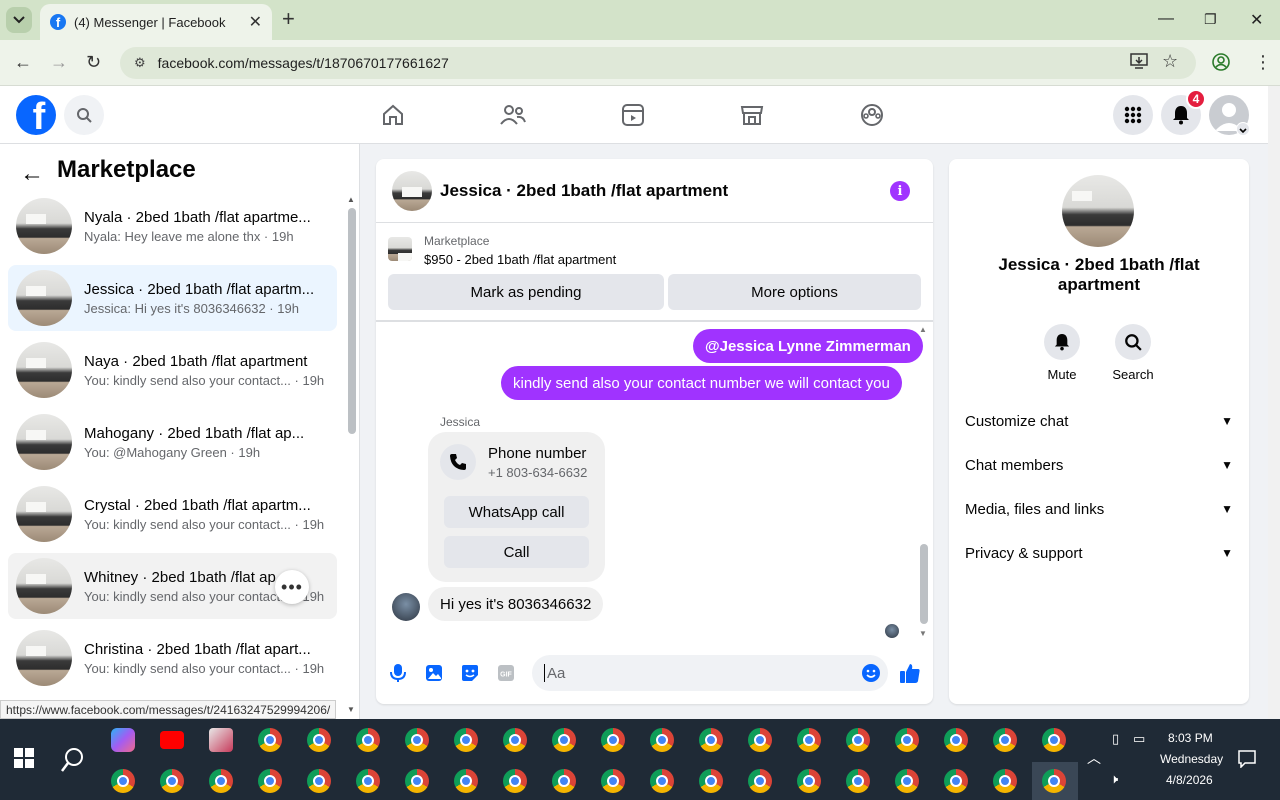 The width and height of the screenshot is (1280, 800). I want to click on thumbs-up-icon, so click(910, 673).